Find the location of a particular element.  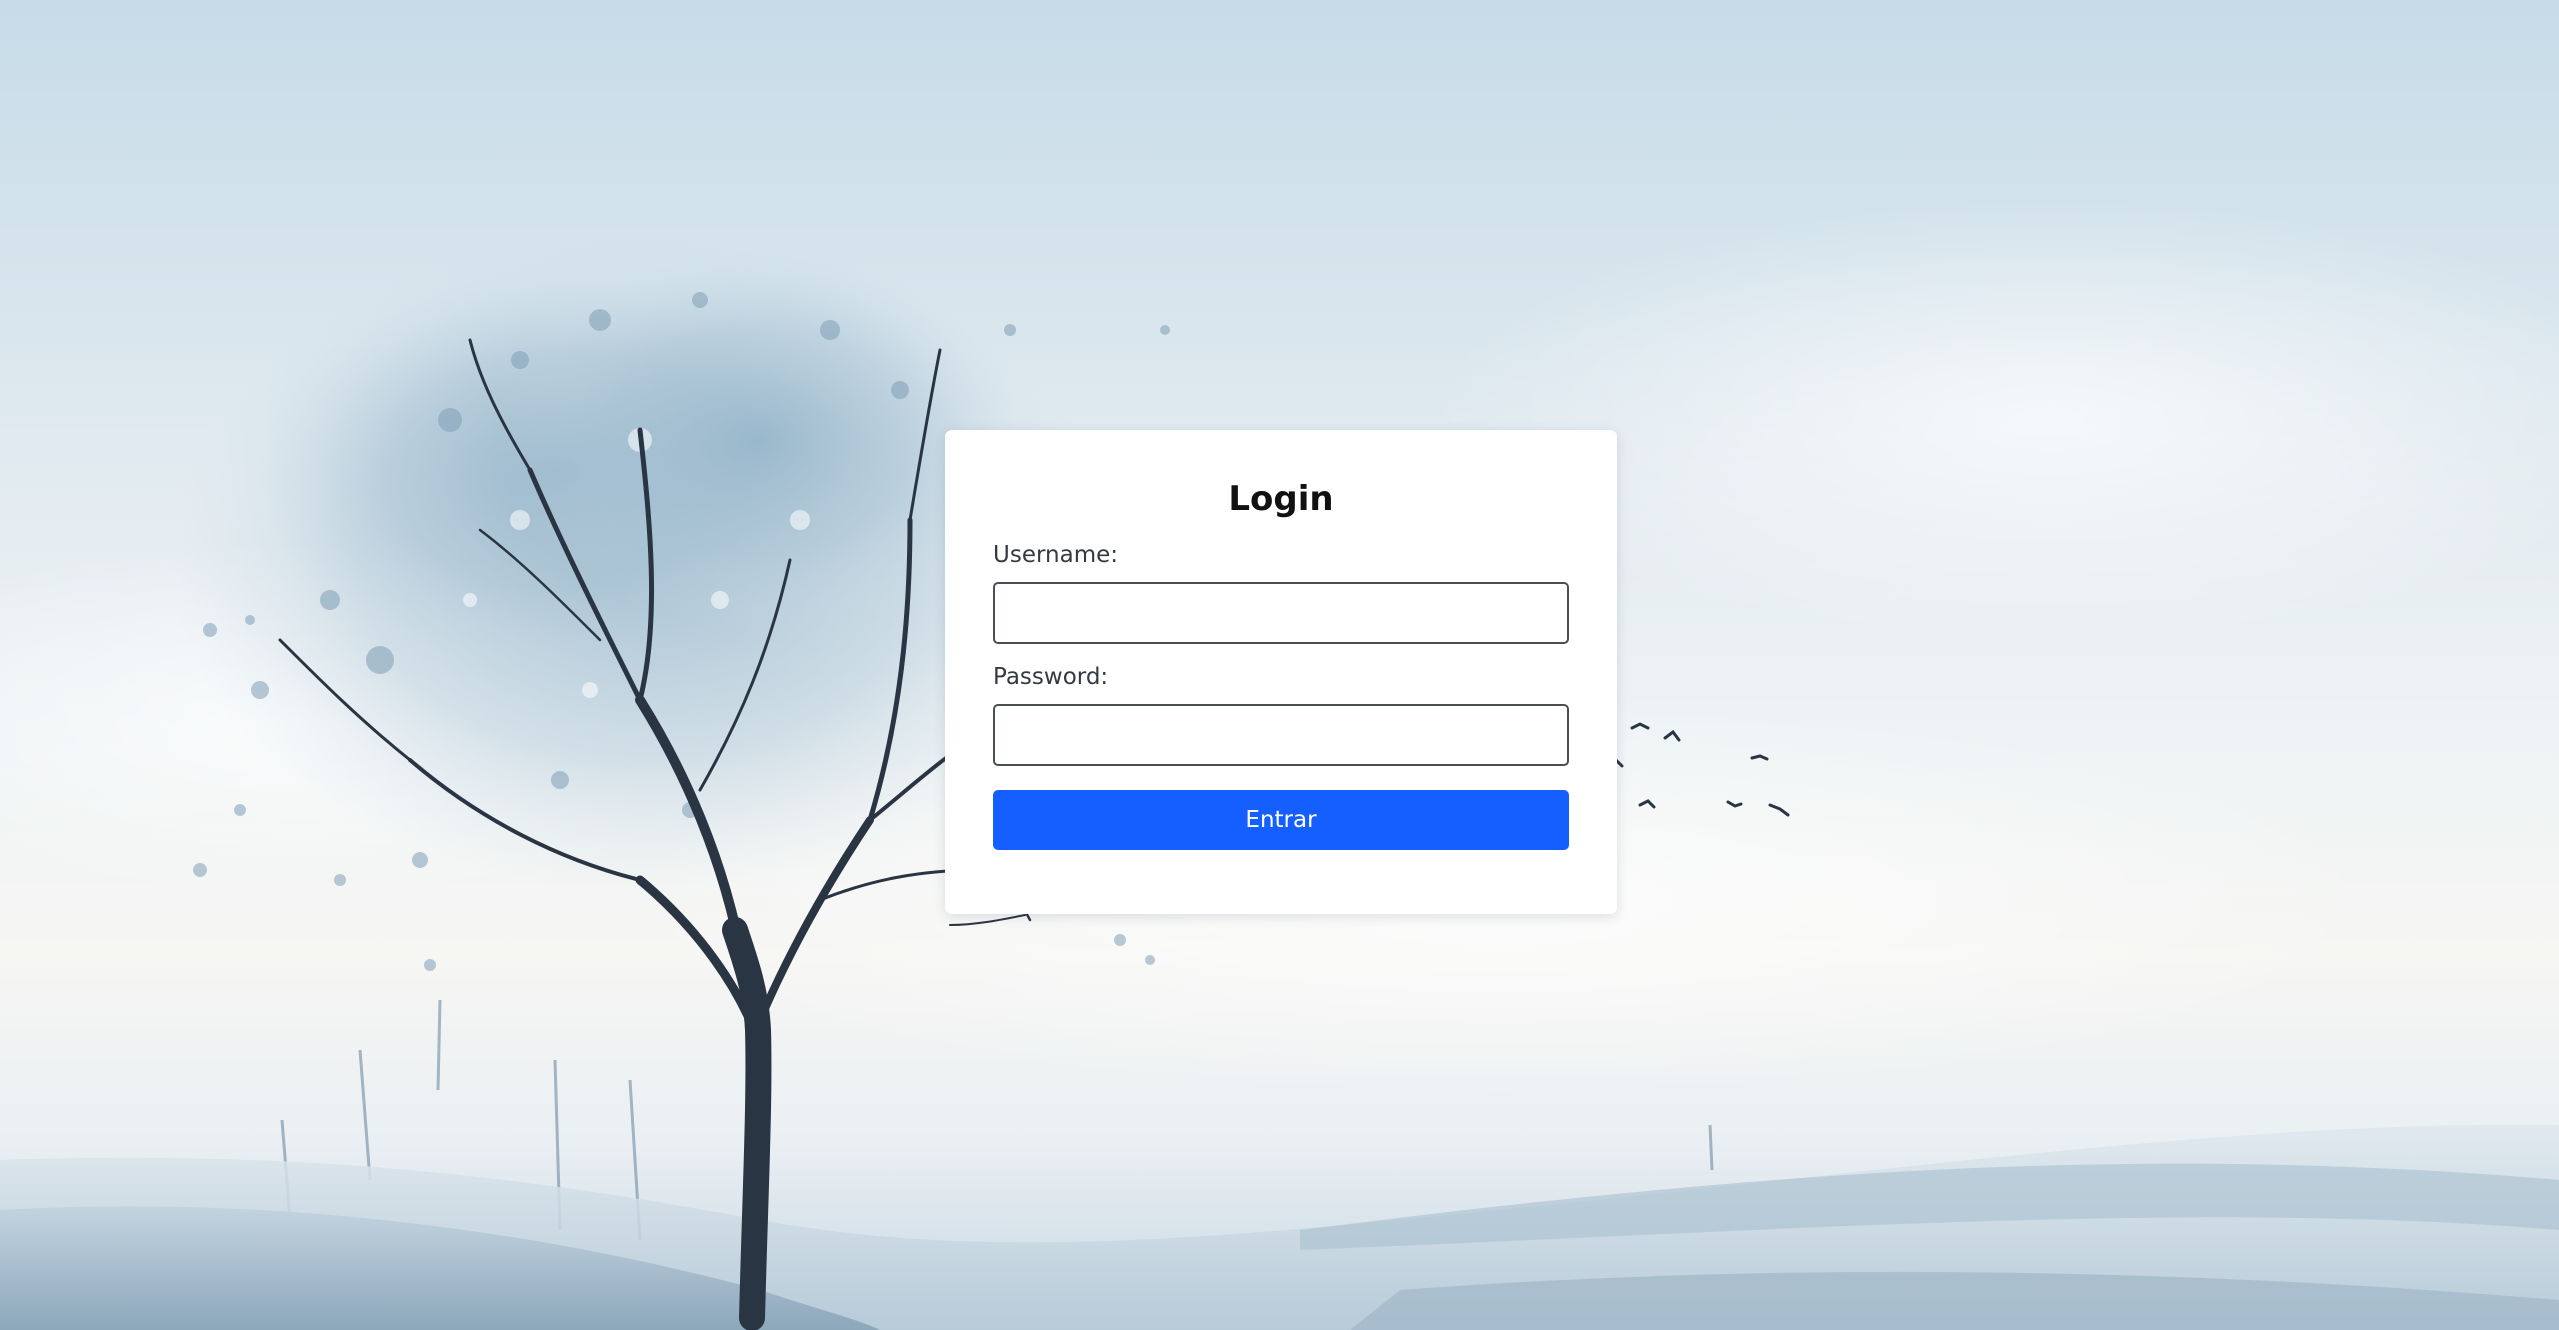

username-input is located at coordinates (1281, 613).